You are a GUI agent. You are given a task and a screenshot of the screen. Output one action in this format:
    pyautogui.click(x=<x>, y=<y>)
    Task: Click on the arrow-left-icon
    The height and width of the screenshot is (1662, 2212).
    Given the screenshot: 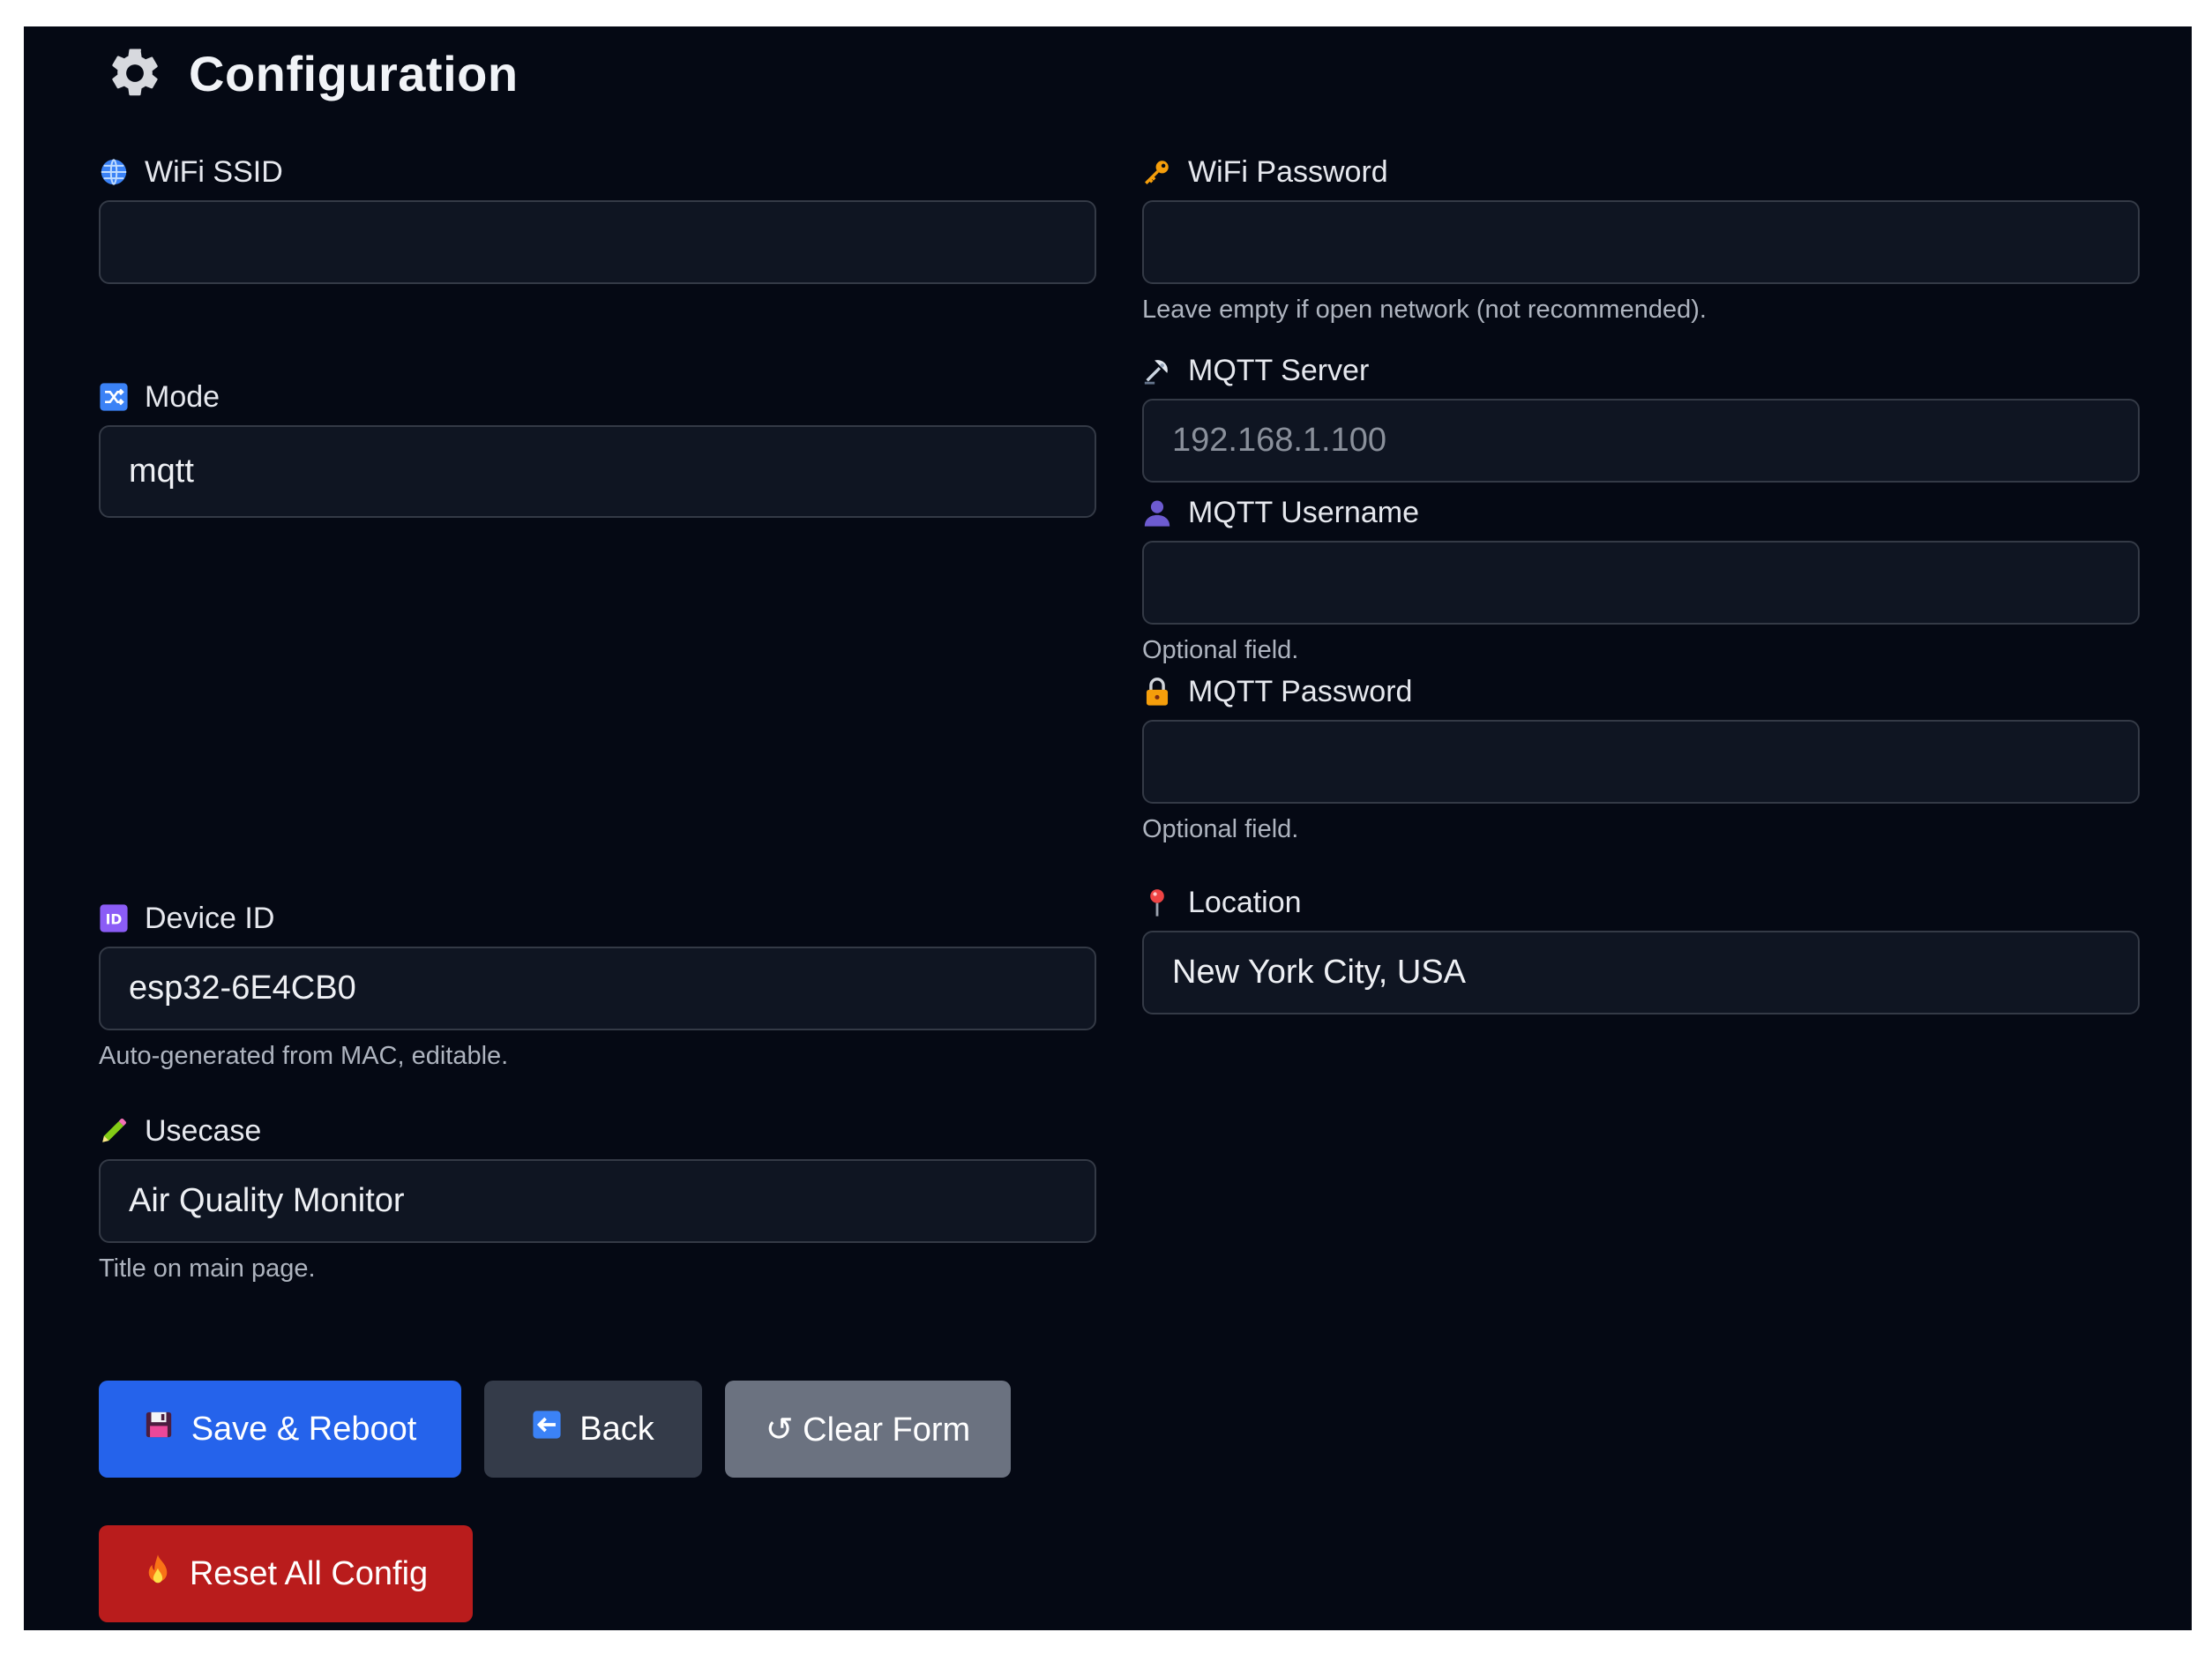 What is the action you would take?
    pyautogui.click(x=547, y=1429)
    